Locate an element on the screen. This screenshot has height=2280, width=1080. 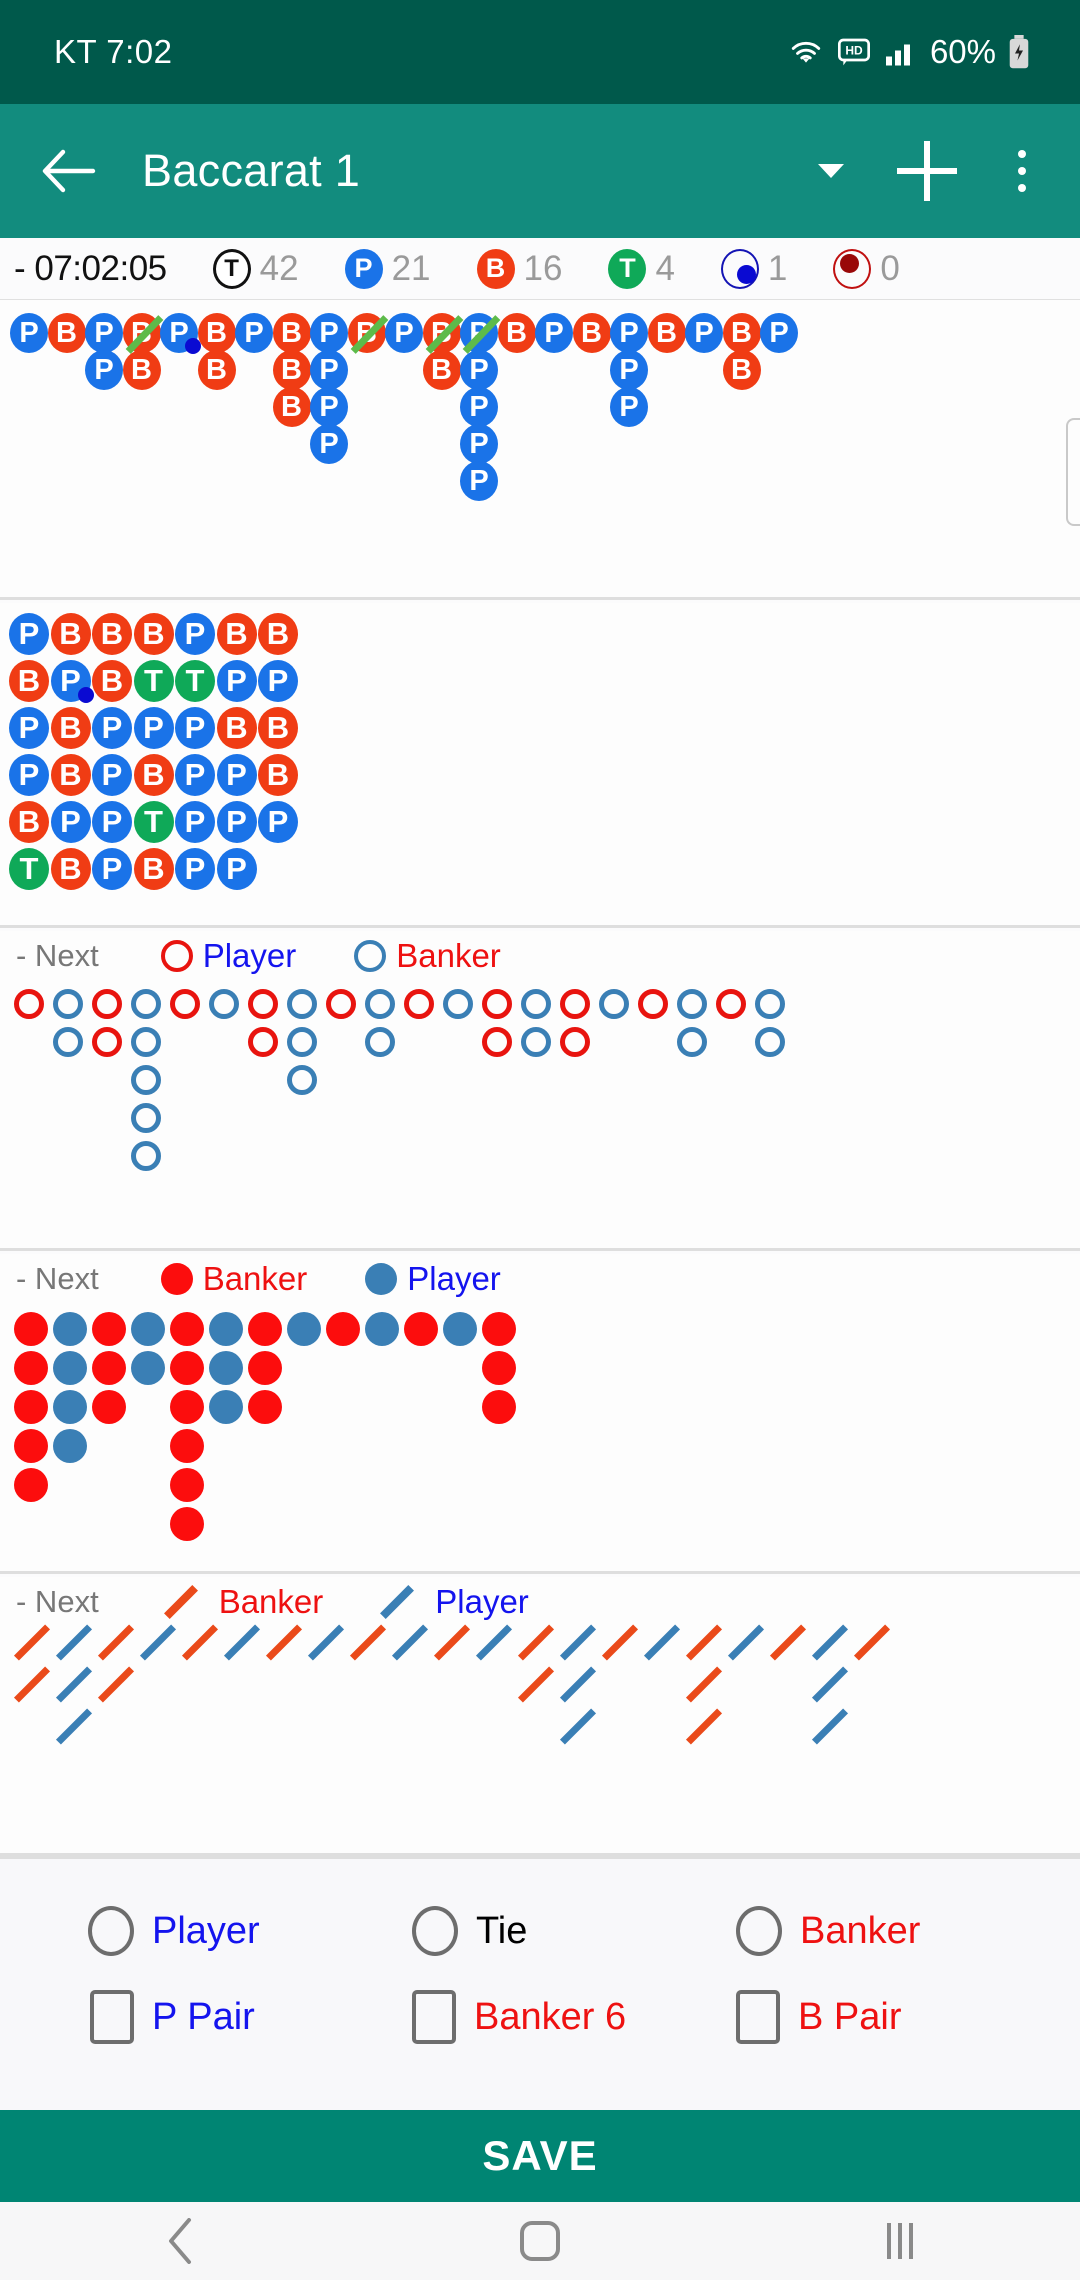
checkbox-b-pair-icon is located at coordinates (758, 2017).